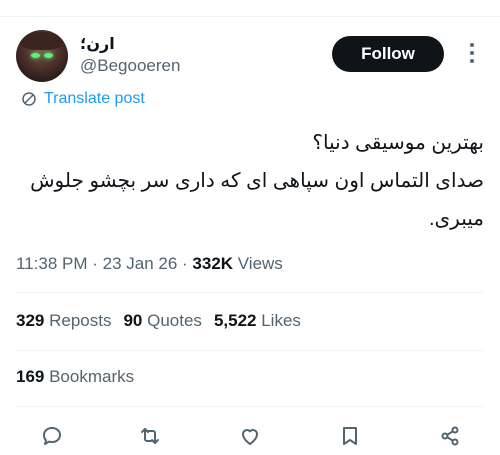  Describe the element at coordinates (133, 320) in the screenshot. I see `quotes-count: 90` at that location.